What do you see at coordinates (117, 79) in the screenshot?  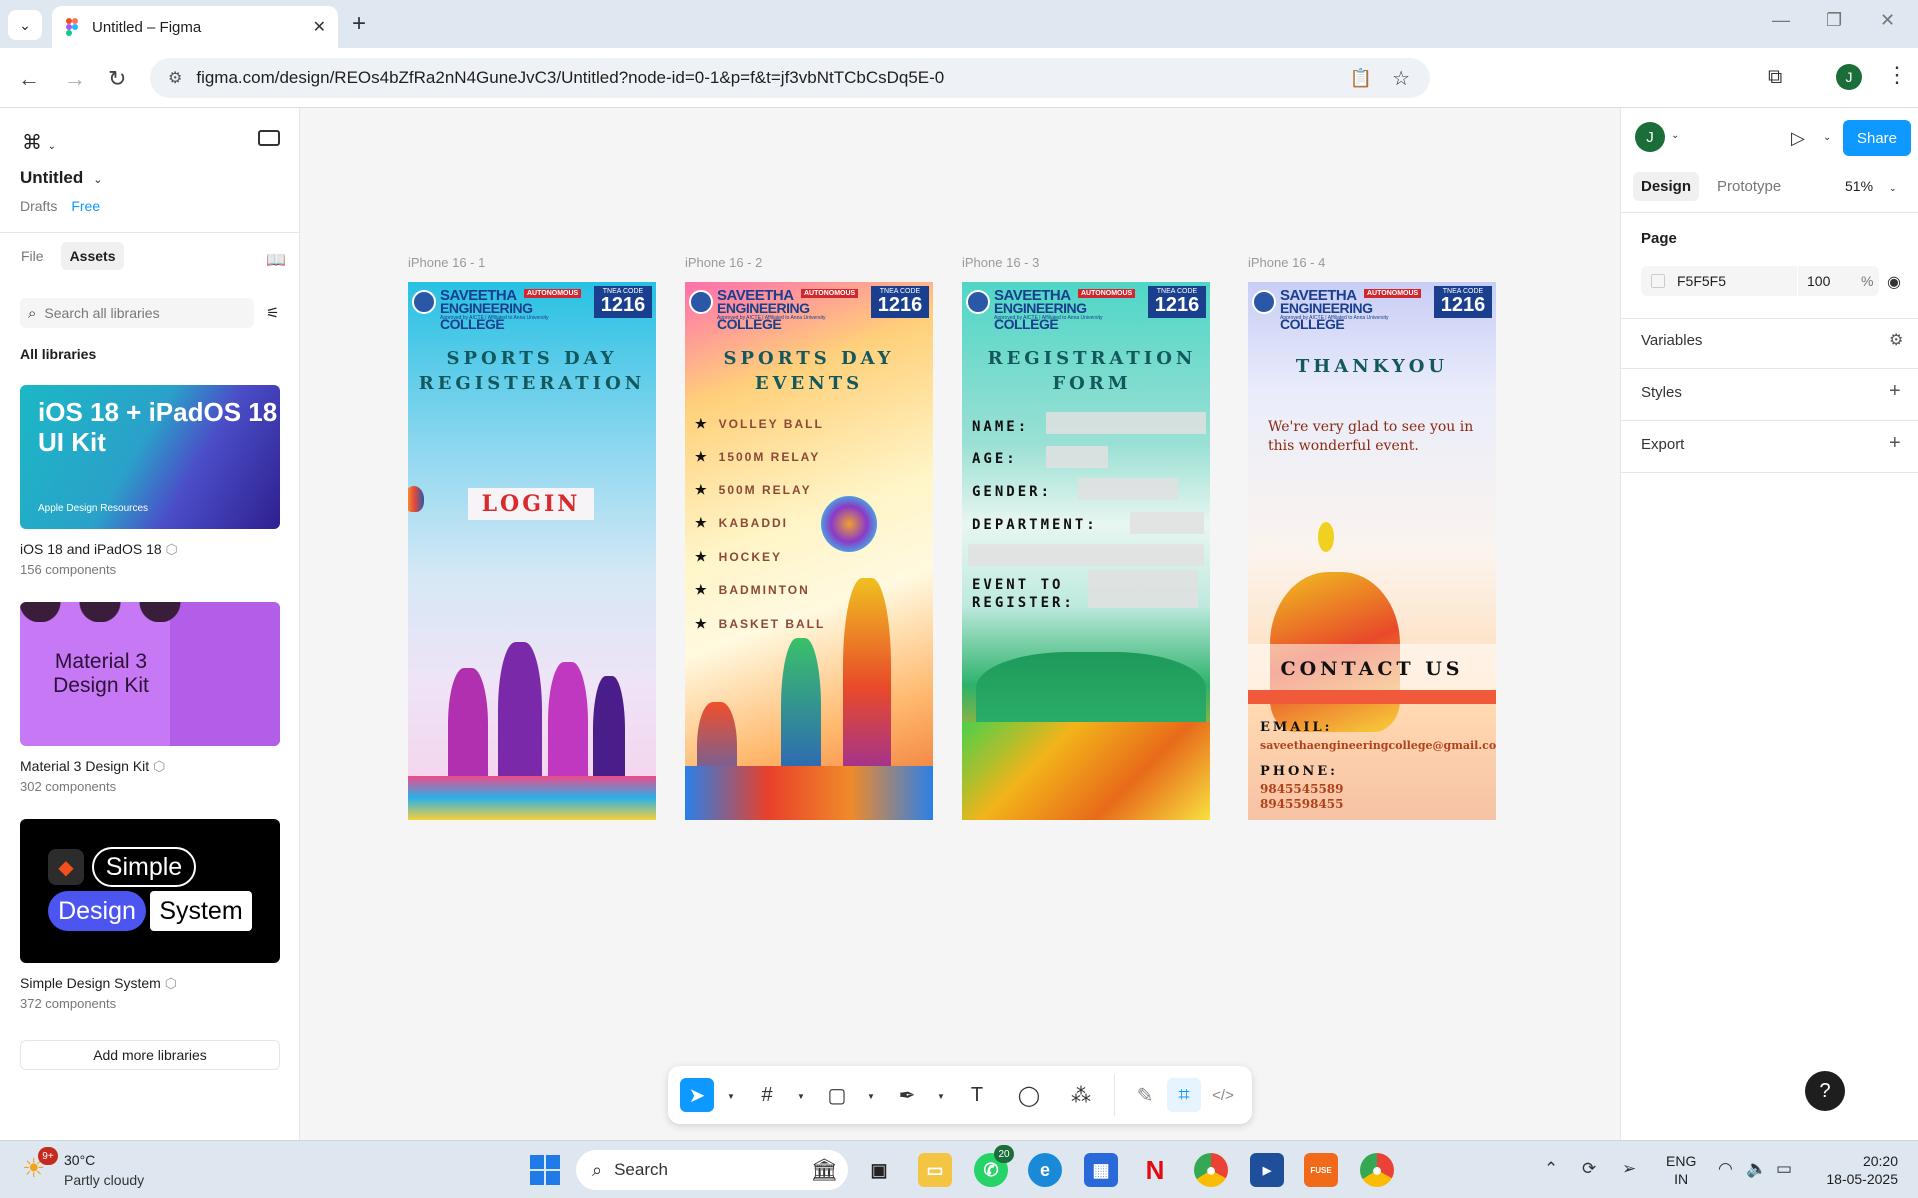 I see `reload-icon: ↻` at bounding box center [117, 79].